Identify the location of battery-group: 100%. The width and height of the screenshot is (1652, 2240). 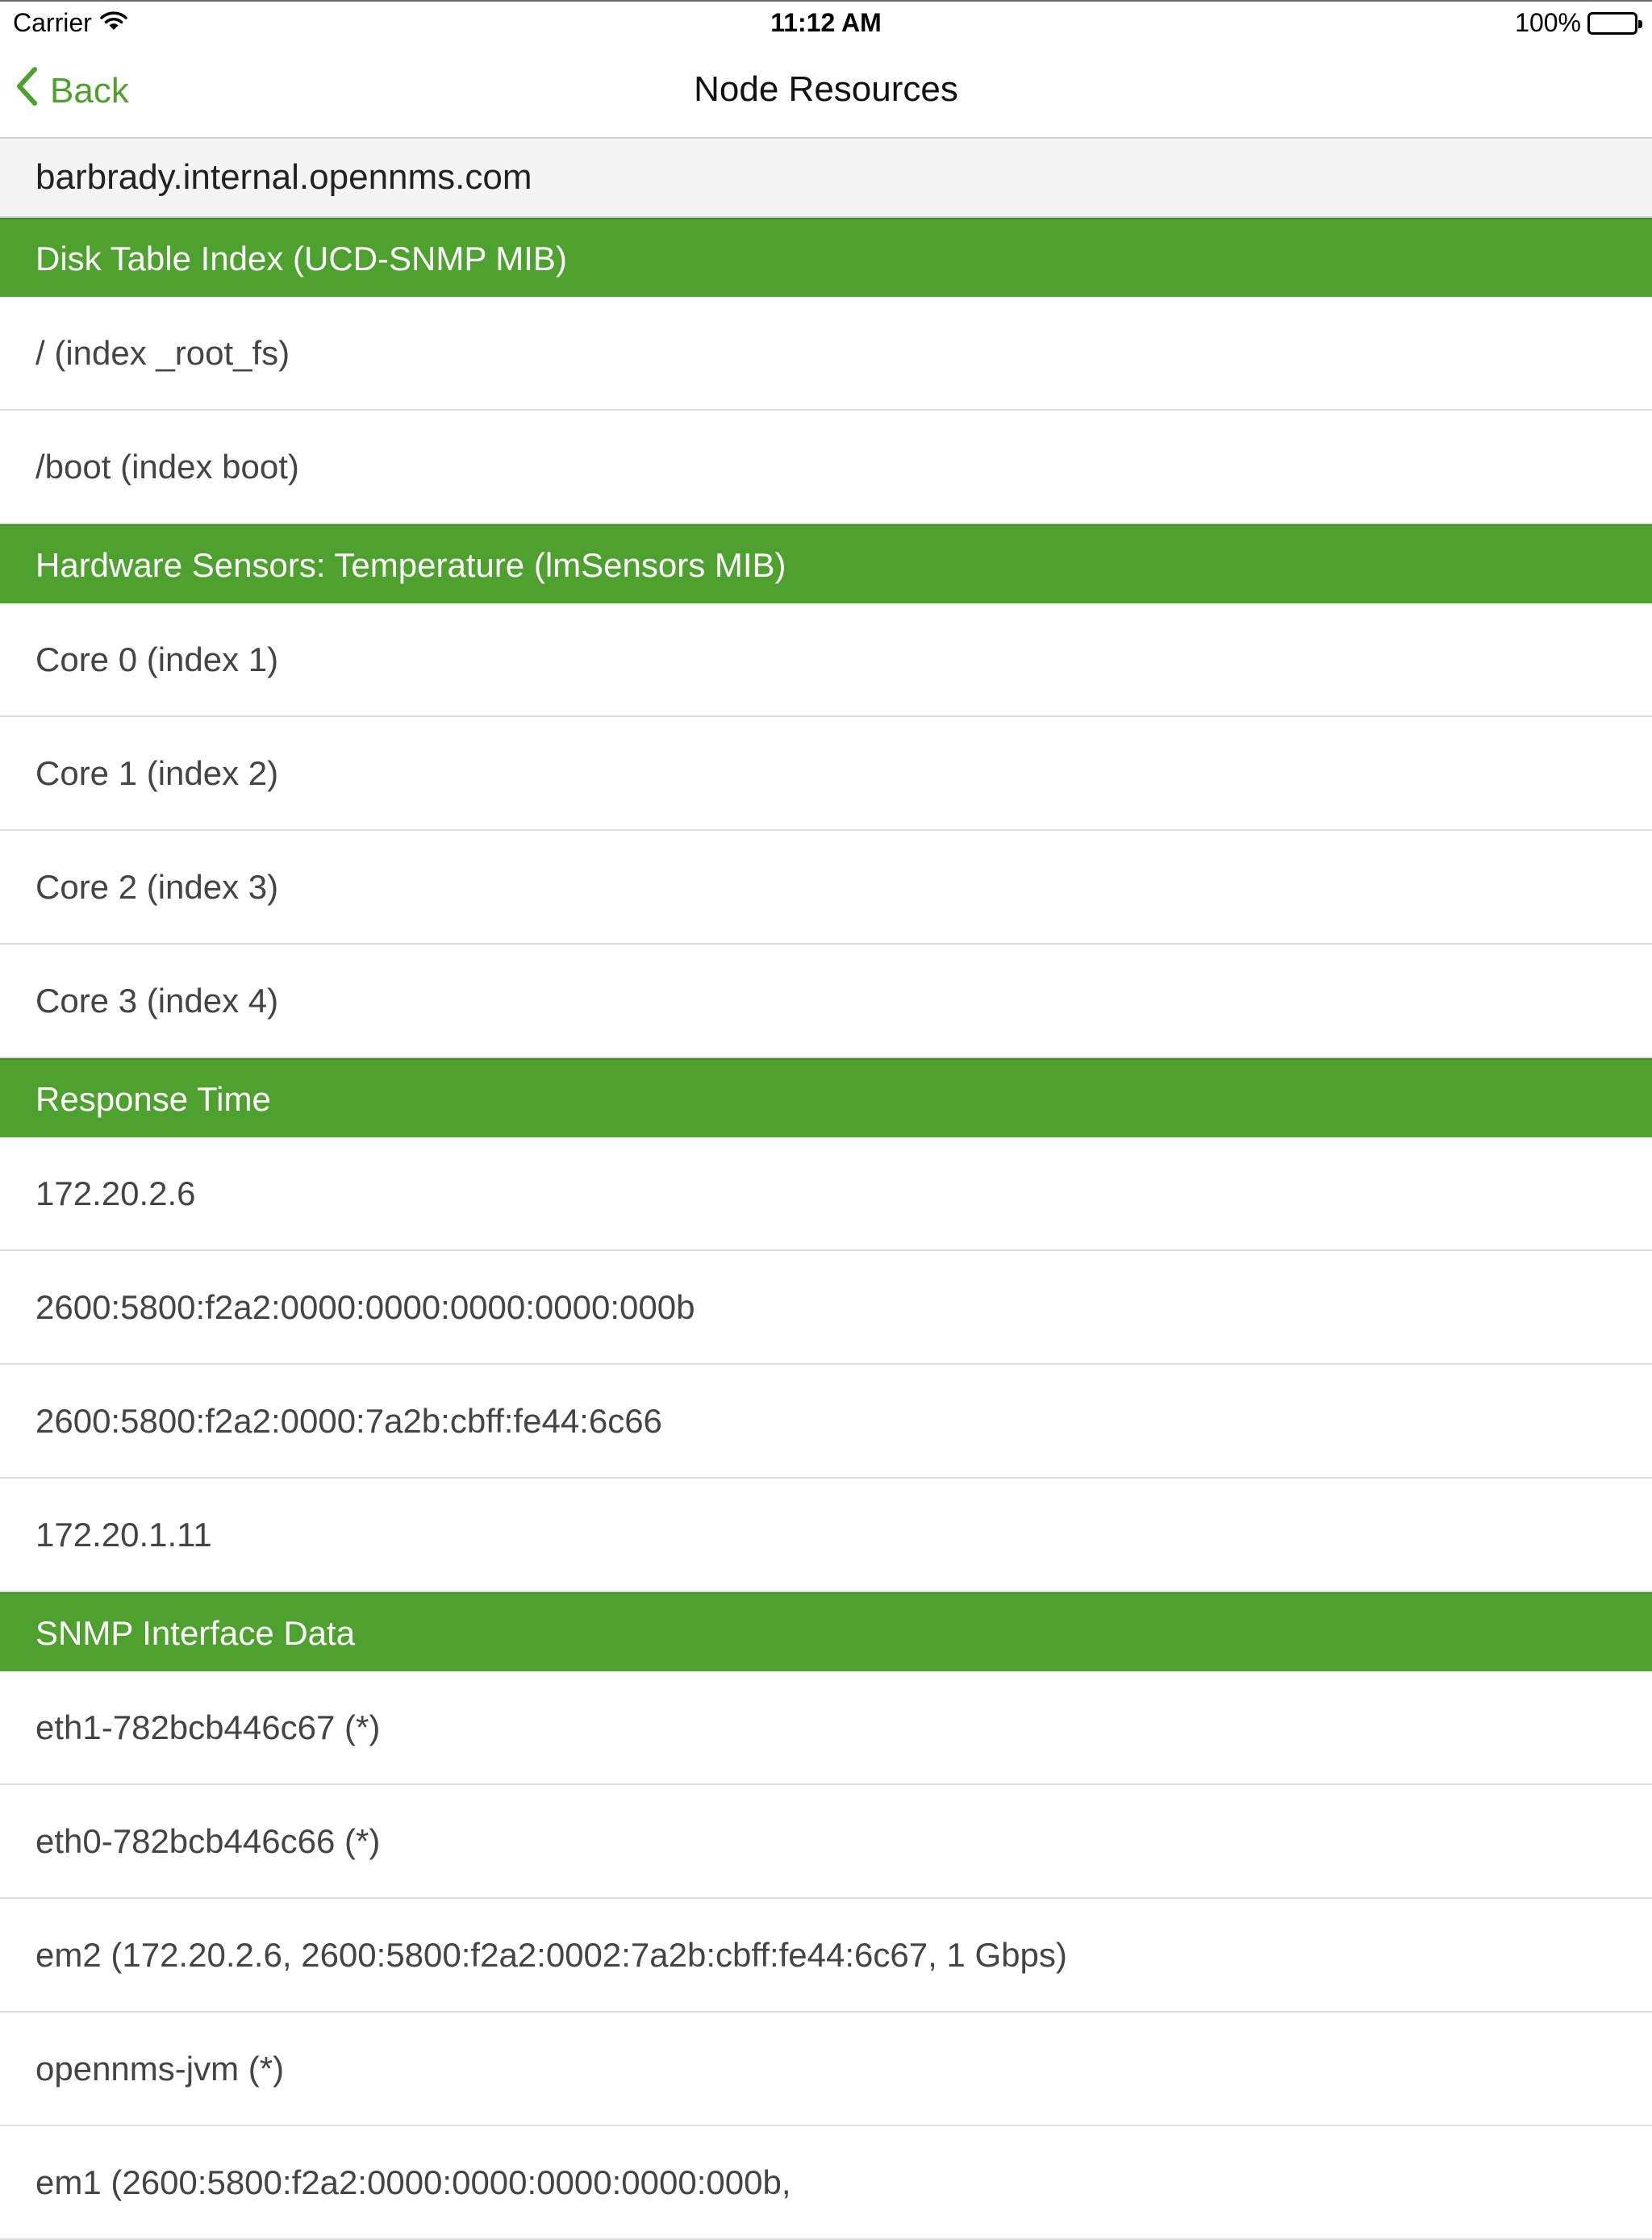
(1578, 23).